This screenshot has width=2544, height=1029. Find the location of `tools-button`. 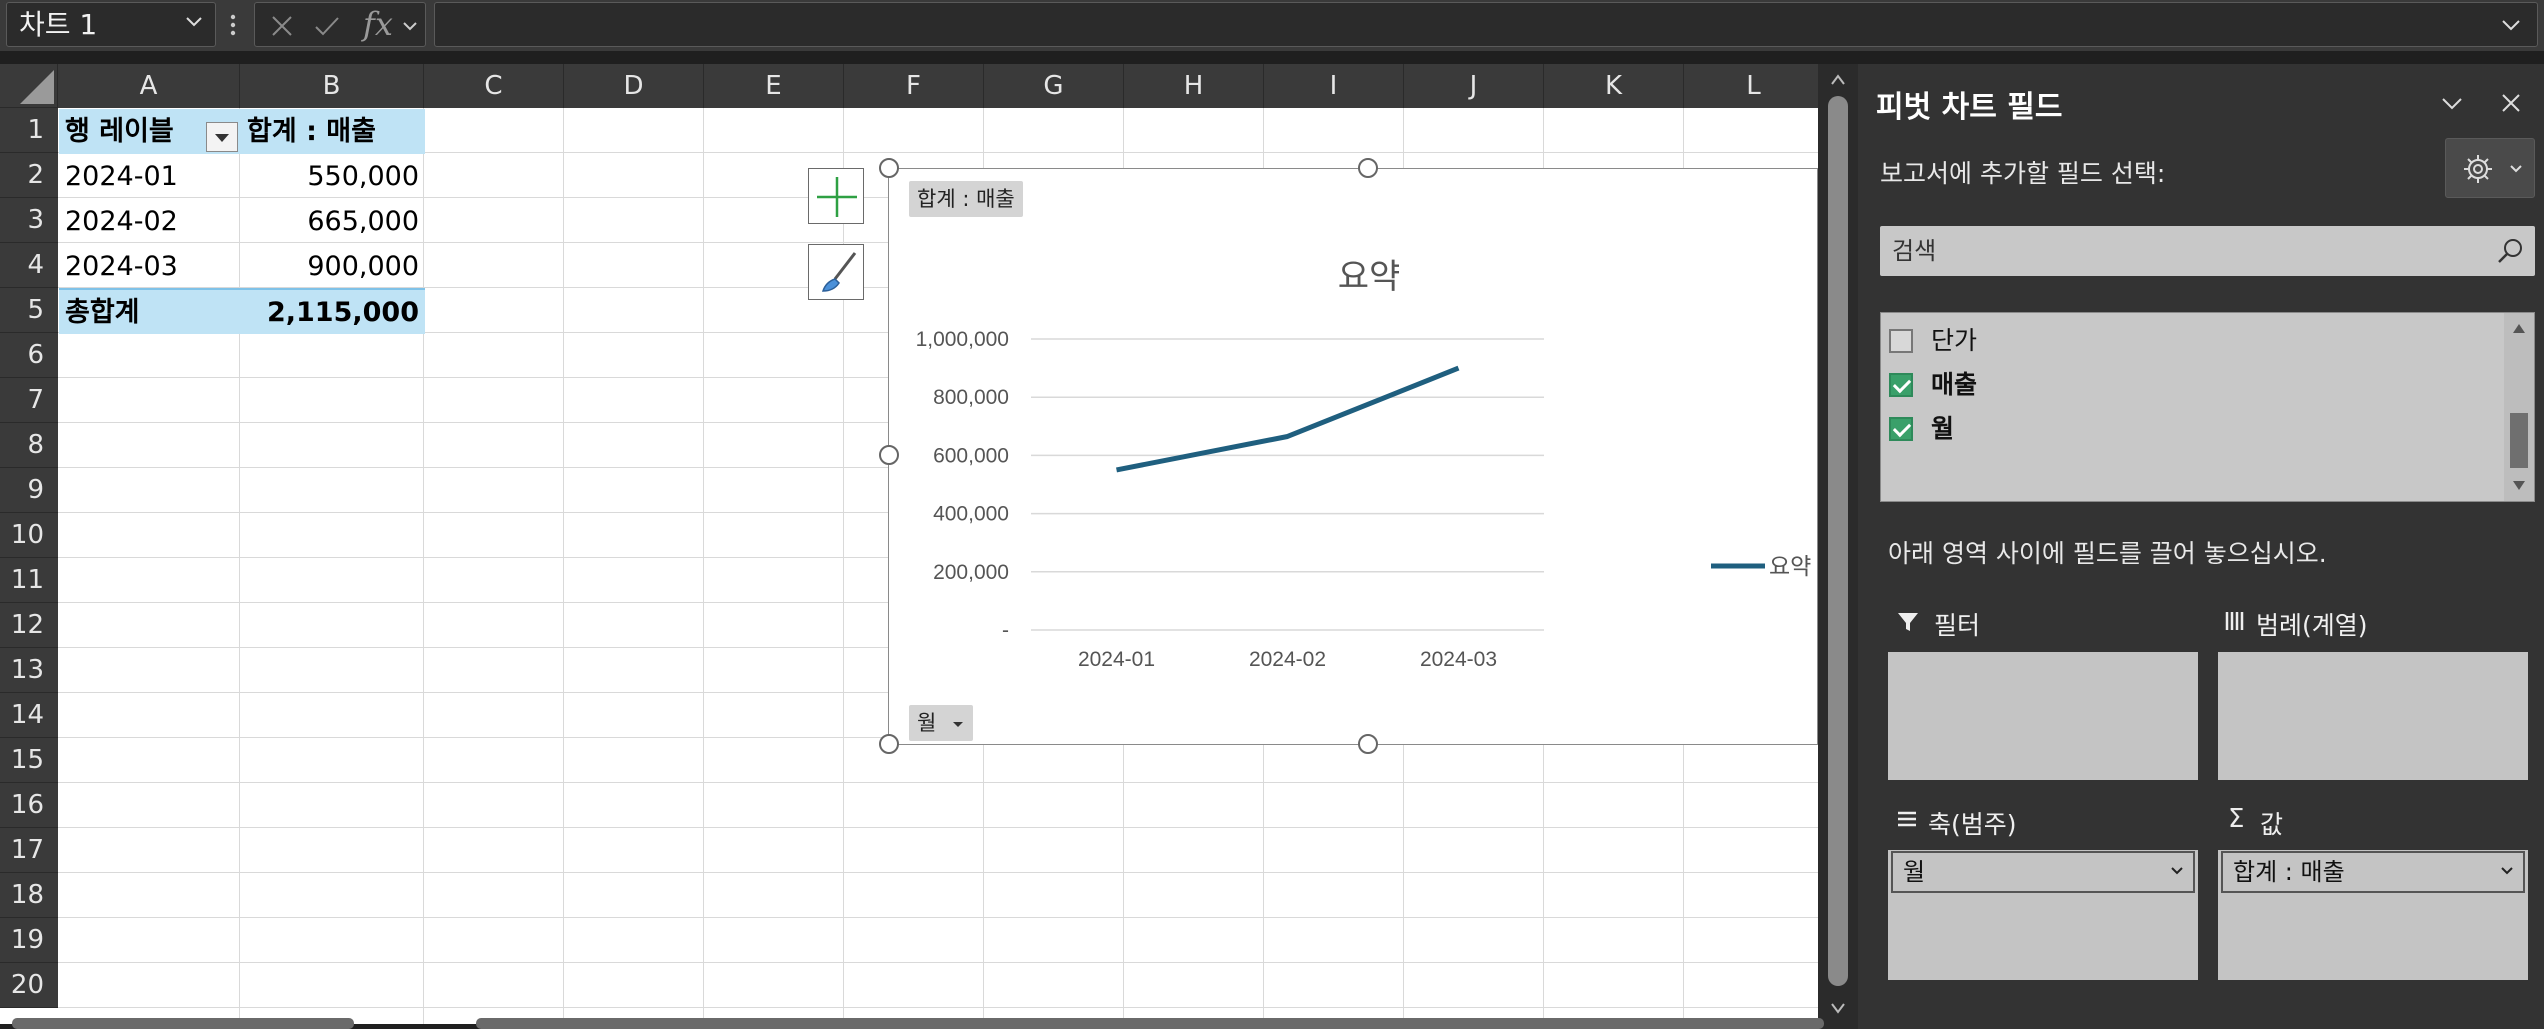

tools-button is located at coordinates (2490, 168).